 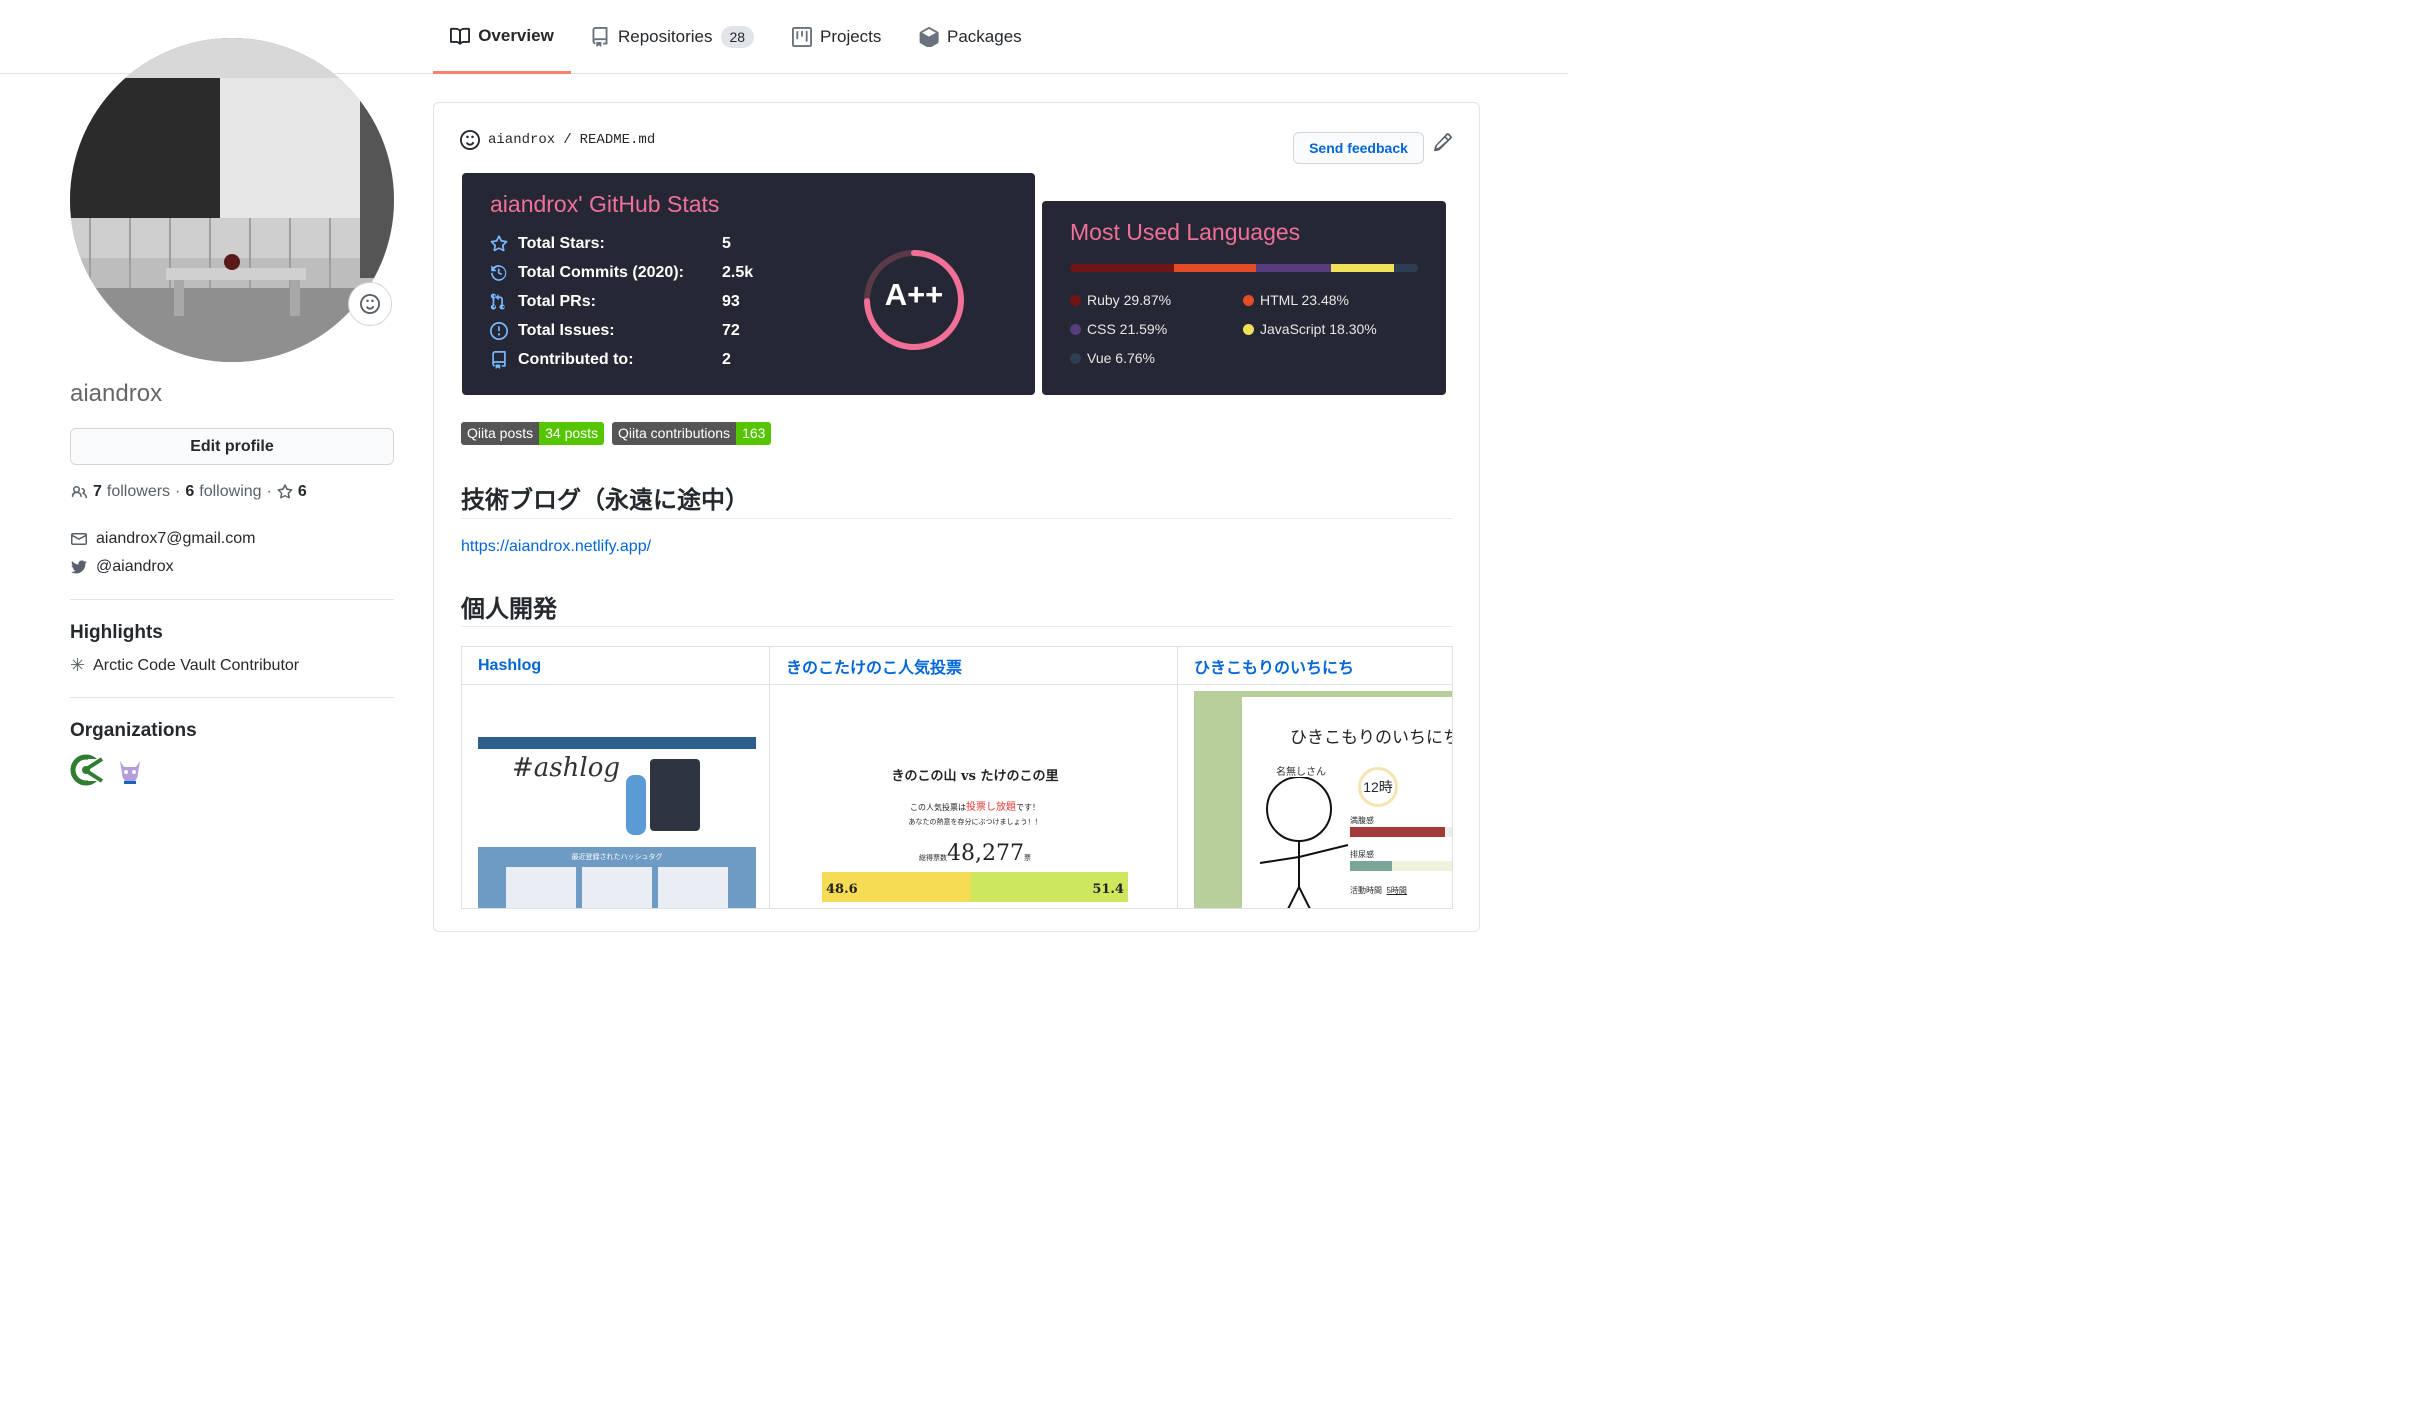 What do you see at coordinates (175, 539) in the screenshot?
I see `email-link: aiandrox7@gmail.com` at bounding box center [175, 539].